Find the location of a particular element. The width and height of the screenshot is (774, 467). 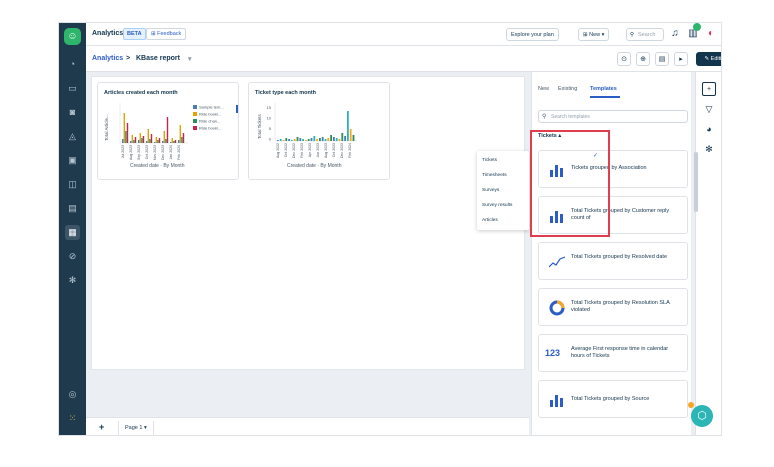

template-card: Total Tickets grouped by Source is located at coordinates (613, 399).